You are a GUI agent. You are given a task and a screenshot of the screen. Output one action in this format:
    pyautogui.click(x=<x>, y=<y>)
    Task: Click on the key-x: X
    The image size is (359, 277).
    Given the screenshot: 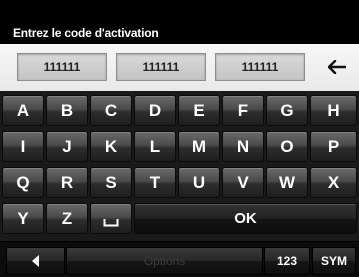 What is the action you would take?
    pyautogui.click(x=333, y=182)
    